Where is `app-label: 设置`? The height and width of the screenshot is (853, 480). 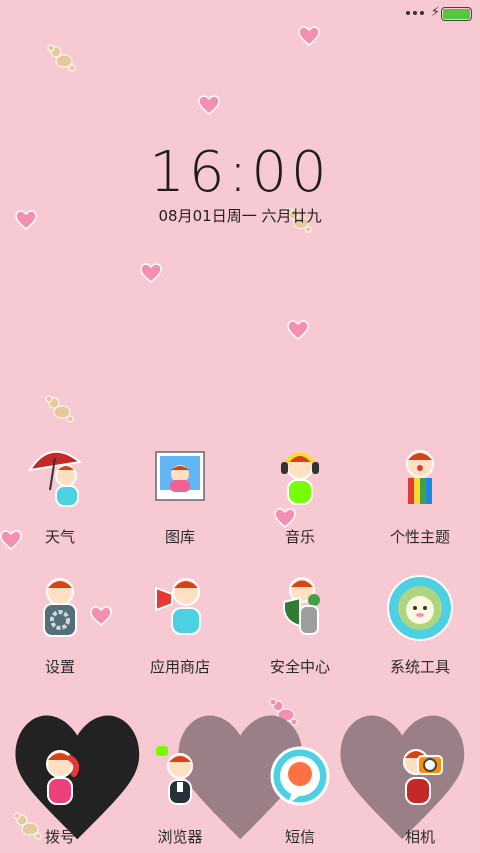
app-label: 设置 is located at coordinates (59, 667).